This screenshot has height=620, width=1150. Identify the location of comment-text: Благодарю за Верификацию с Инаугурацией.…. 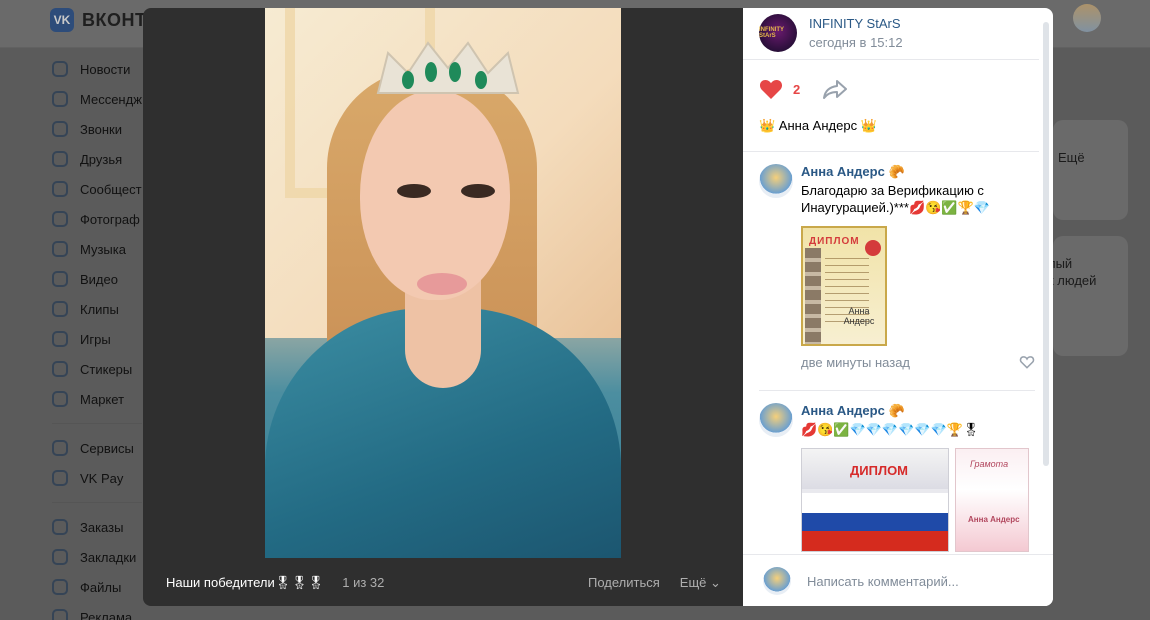
(895, 199).